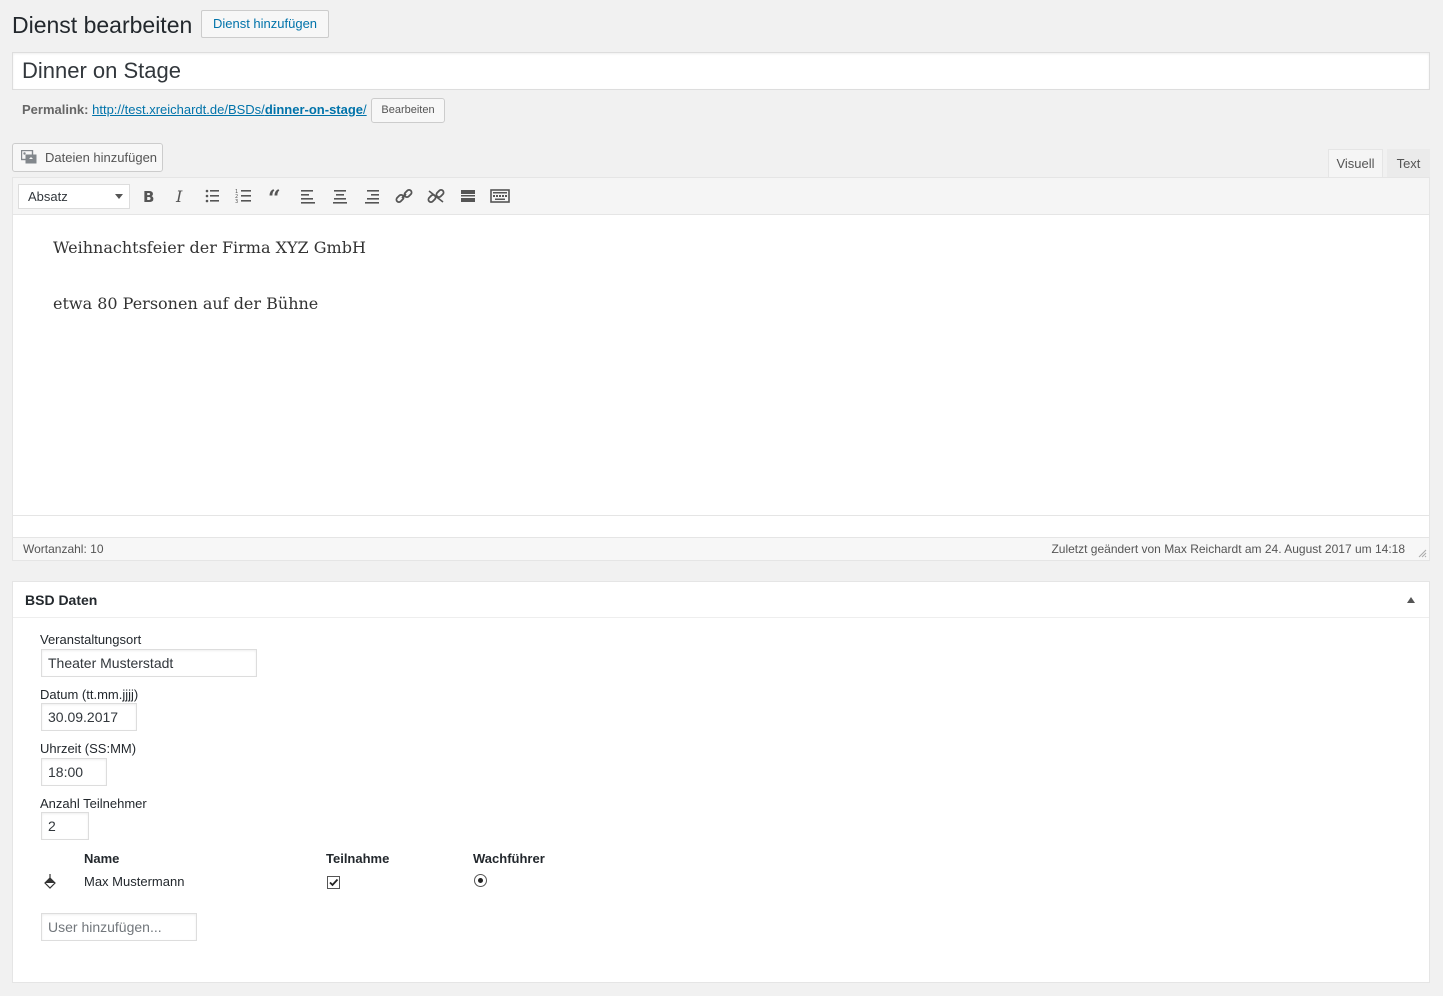 The width and height of the screenshot is (1443, 996). I want to click on participant-count-input: 2, so click(65, 826).